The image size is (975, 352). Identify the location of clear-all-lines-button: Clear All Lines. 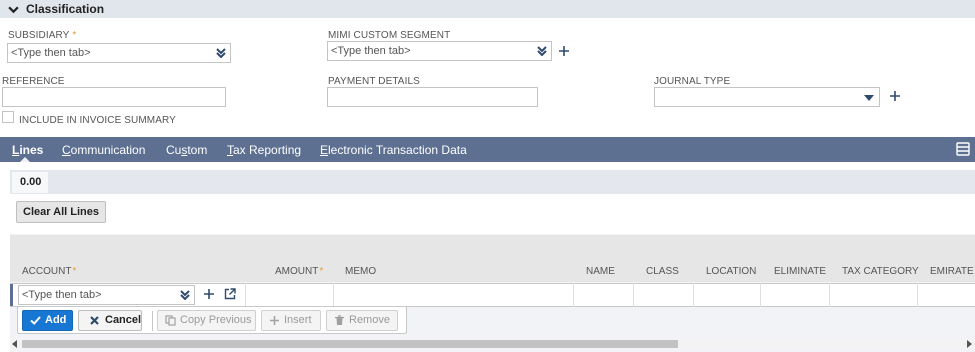
(61, 212).